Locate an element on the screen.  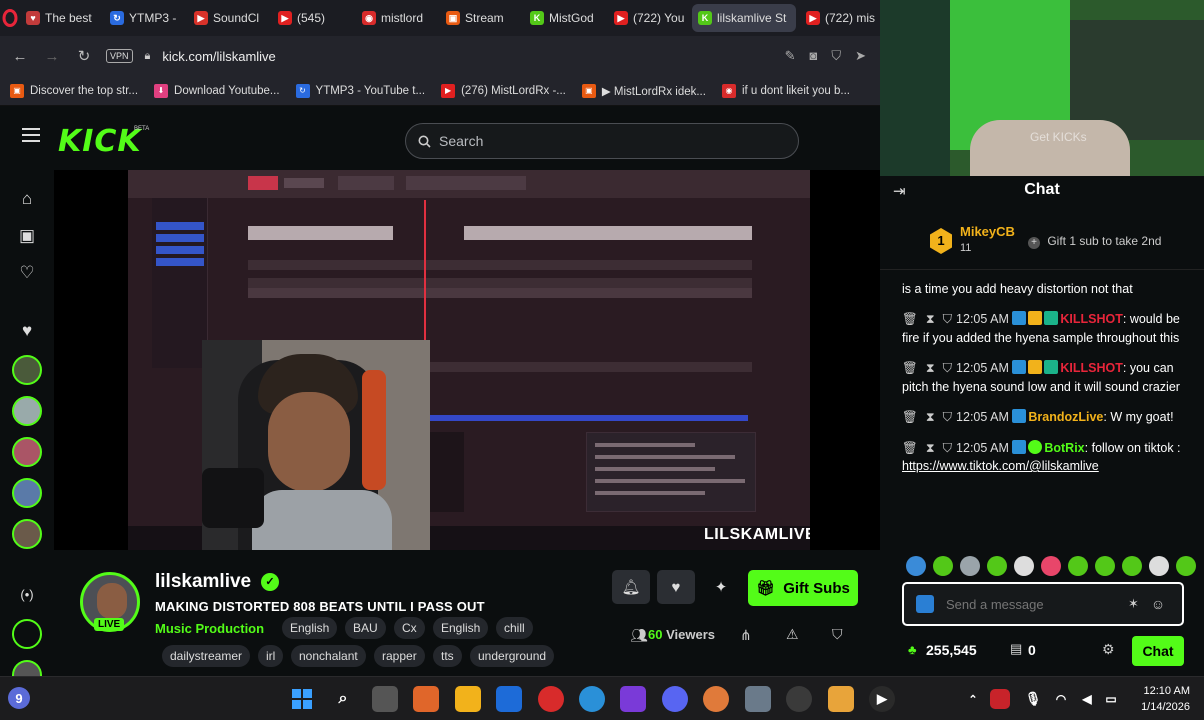
browse-icon: ▣ is located at coordinates (27, 236).